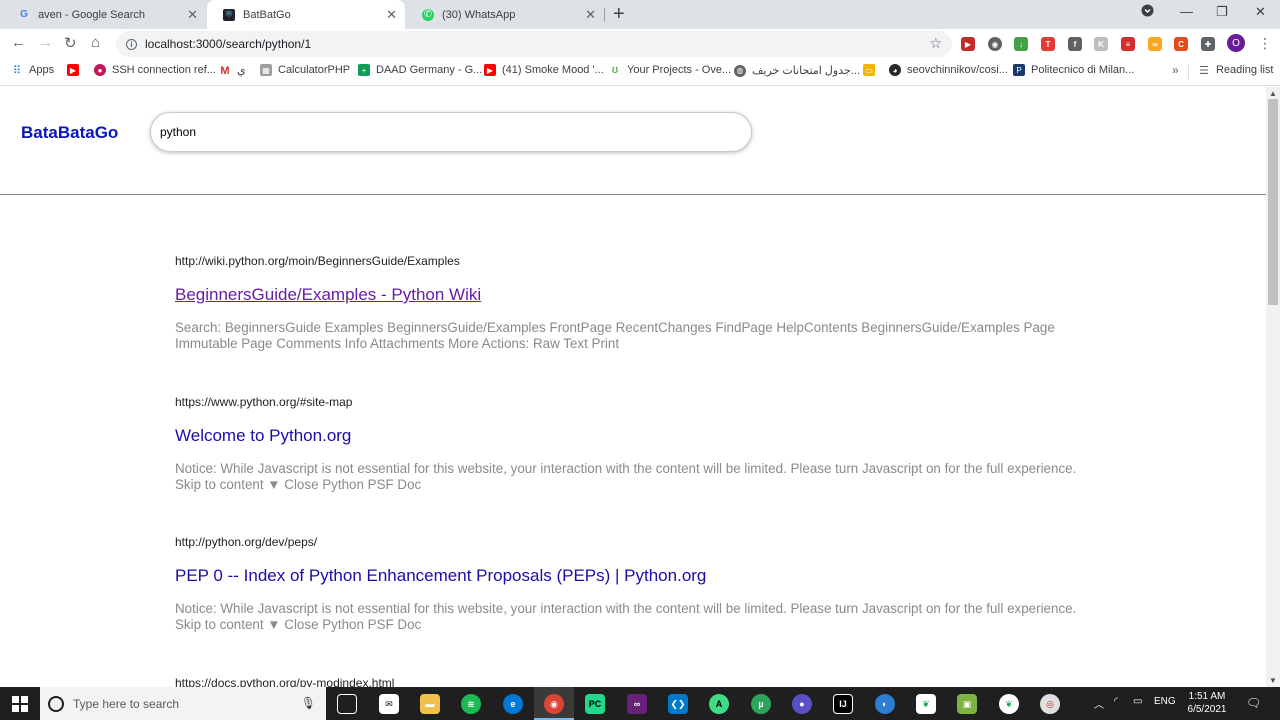 This screenshot has width=1280, height=720. Describe the element at coordinates (17, 70) in the screenshot. I see `apps-grid-icon: ⠿` at that location.